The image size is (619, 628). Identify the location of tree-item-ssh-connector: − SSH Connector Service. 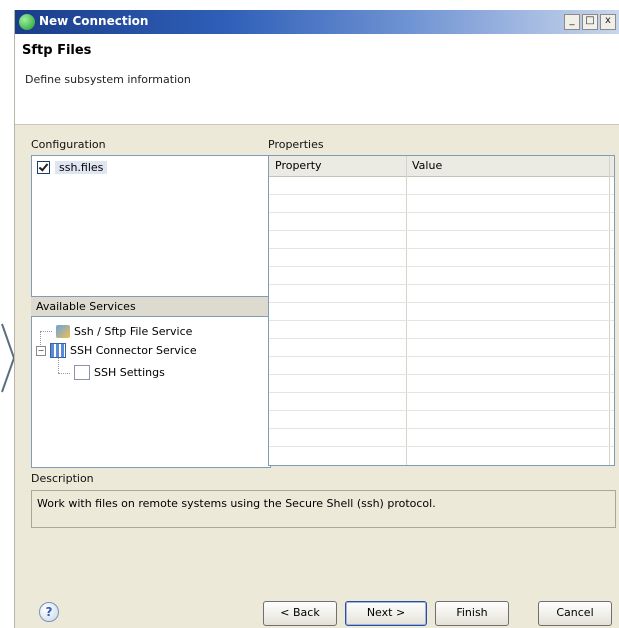
(116, 350).